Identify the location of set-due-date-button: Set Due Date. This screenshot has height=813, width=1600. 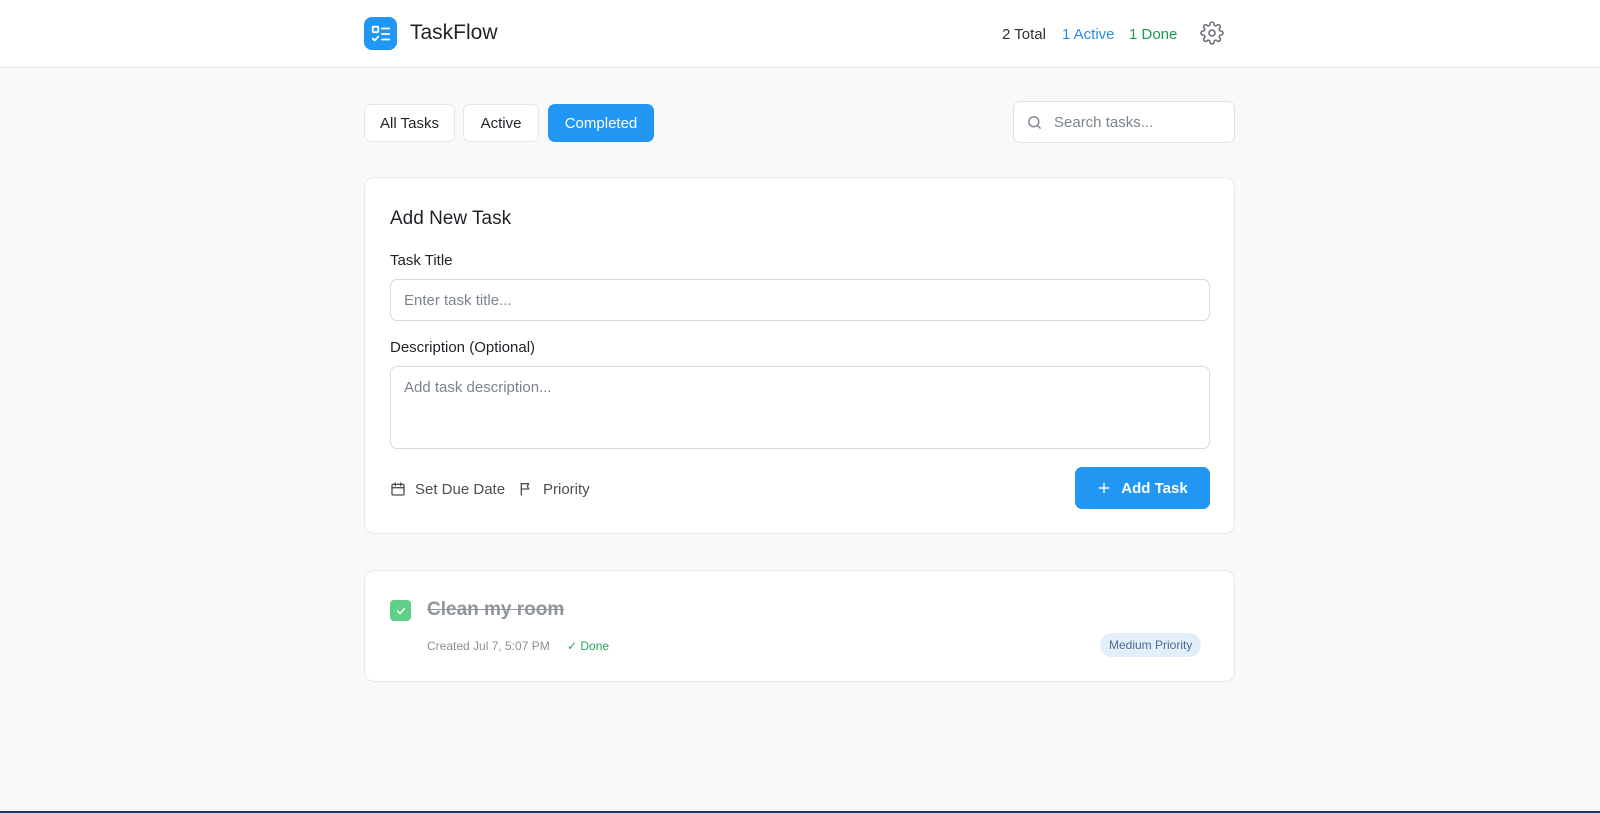
(447, 489).